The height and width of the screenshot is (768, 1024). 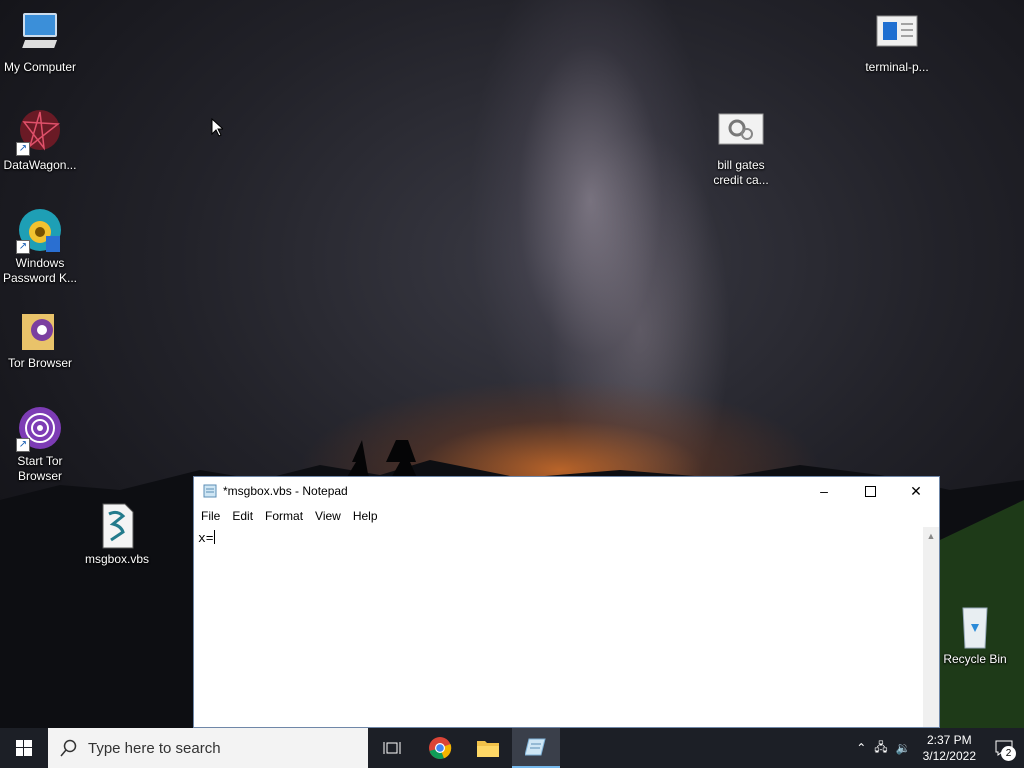 What do you see at coordinates (210, 516) in the screenshot?
I see `menu-file: File` at bounding box center [210, 516].